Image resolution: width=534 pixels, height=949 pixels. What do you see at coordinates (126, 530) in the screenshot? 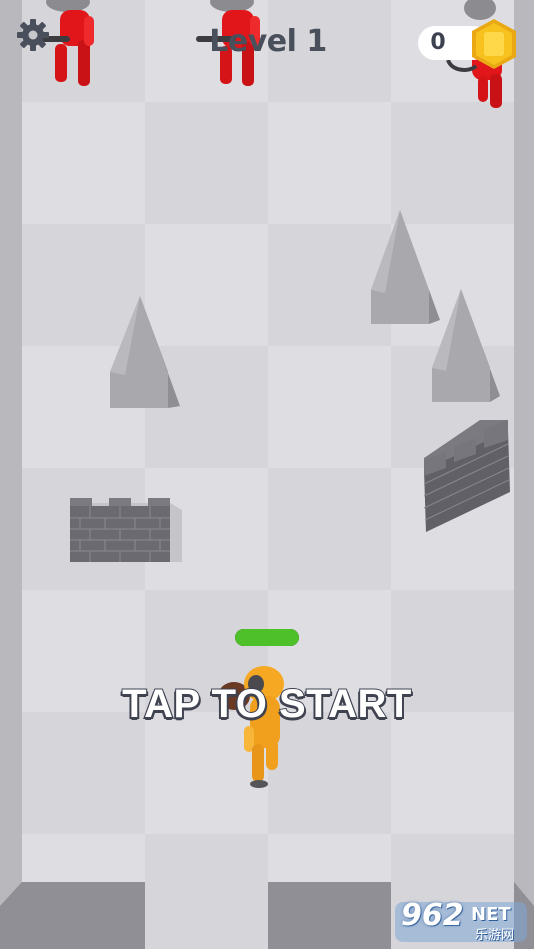
I see `brick-wall-obstacle` at bounding box center [126, 530].